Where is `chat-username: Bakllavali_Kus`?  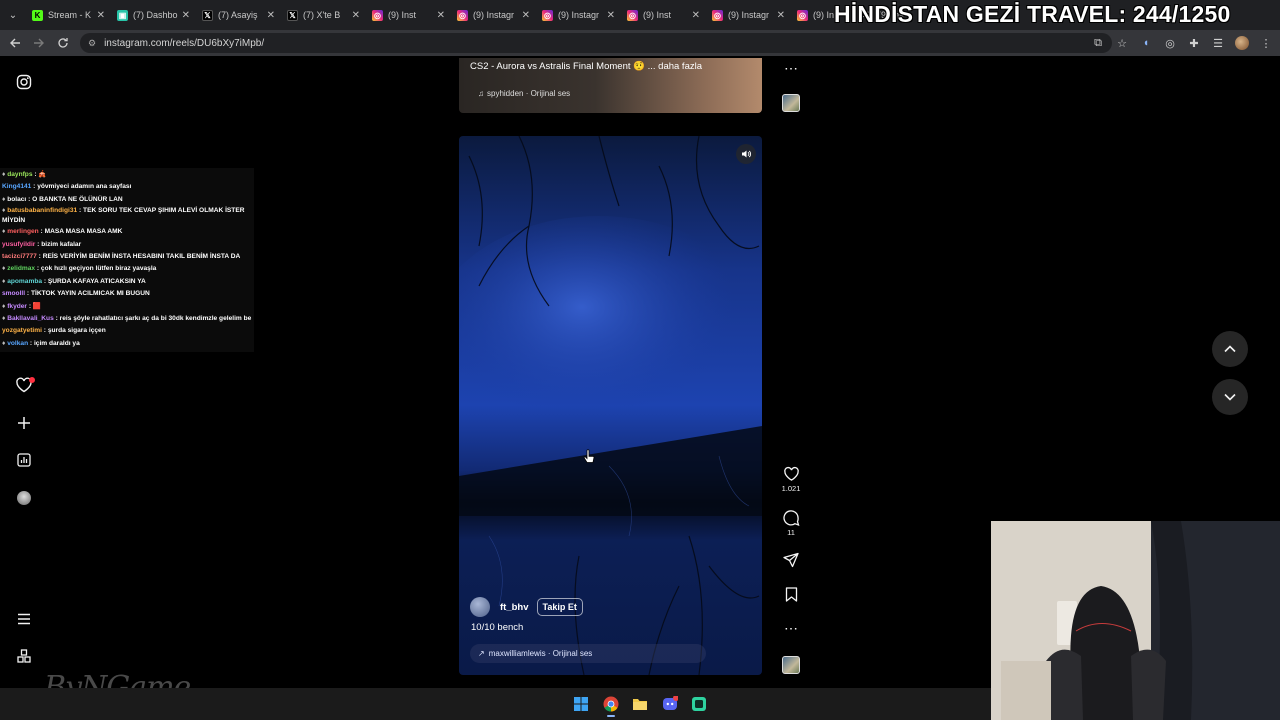
chat-username: Bakllavali_Kus is located at coordinates (30, 318).